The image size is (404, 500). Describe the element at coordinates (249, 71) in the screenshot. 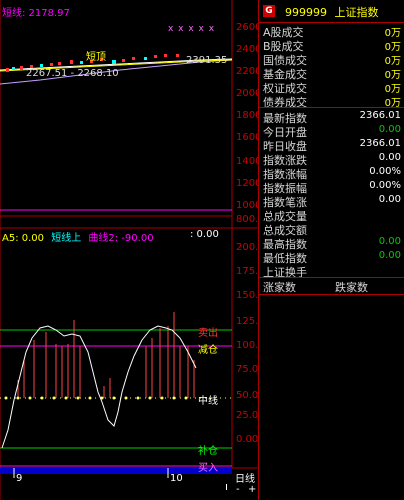

I see `y-axis-top-label: 2200` at that location.